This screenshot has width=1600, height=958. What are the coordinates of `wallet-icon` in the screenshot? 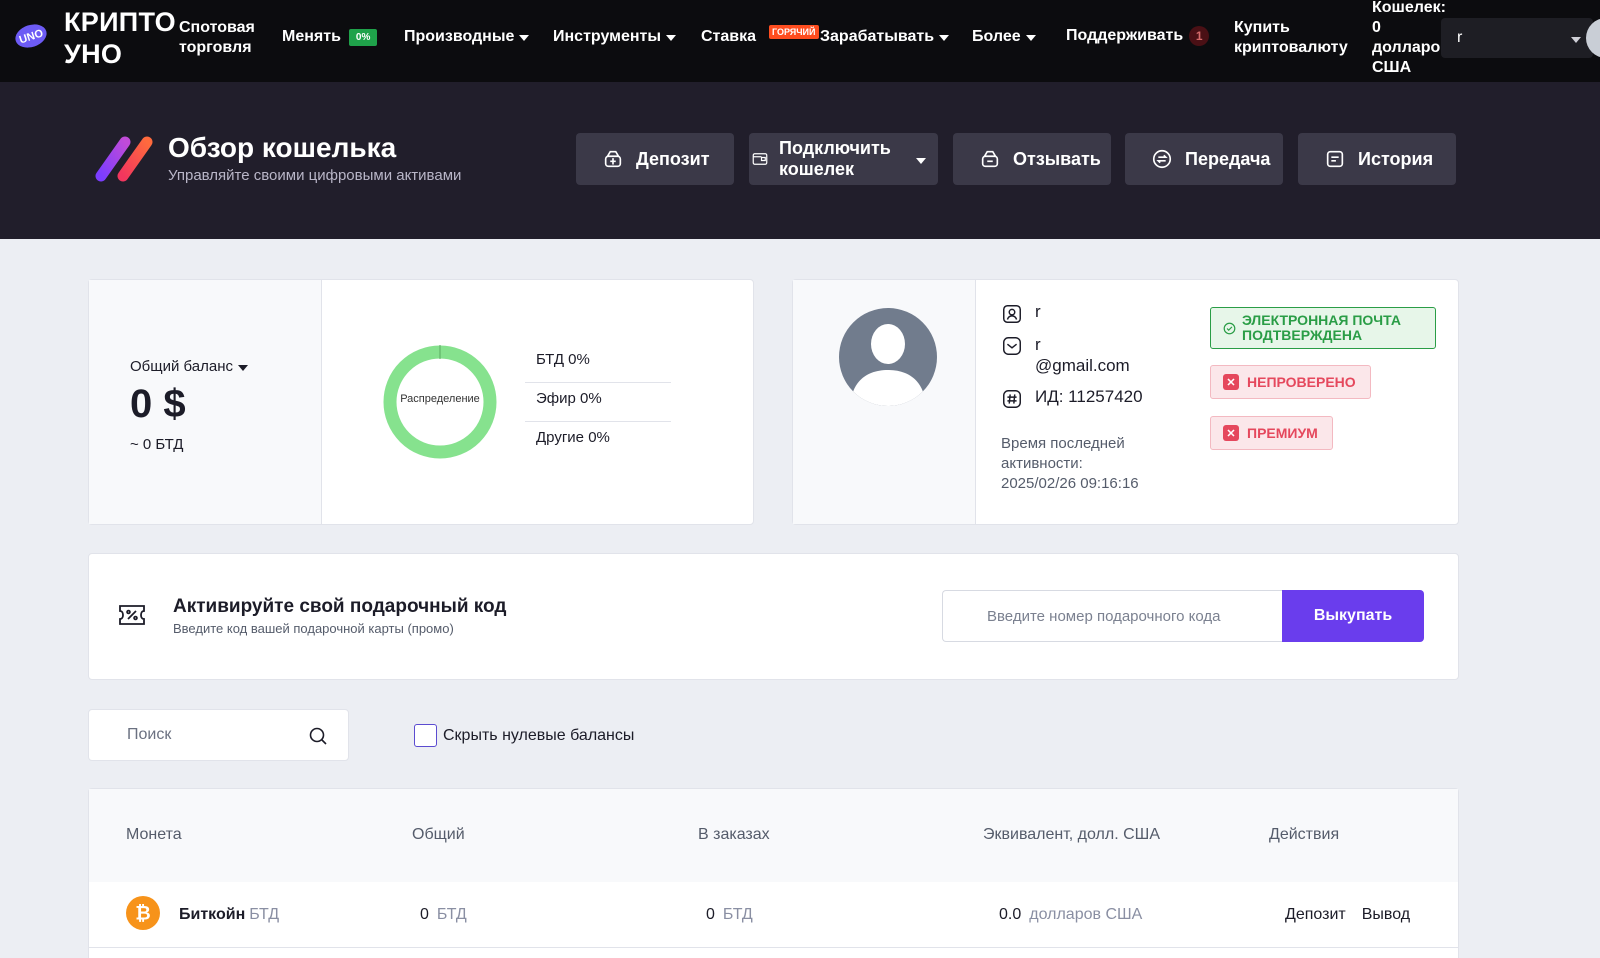 It's located at (760, 159).